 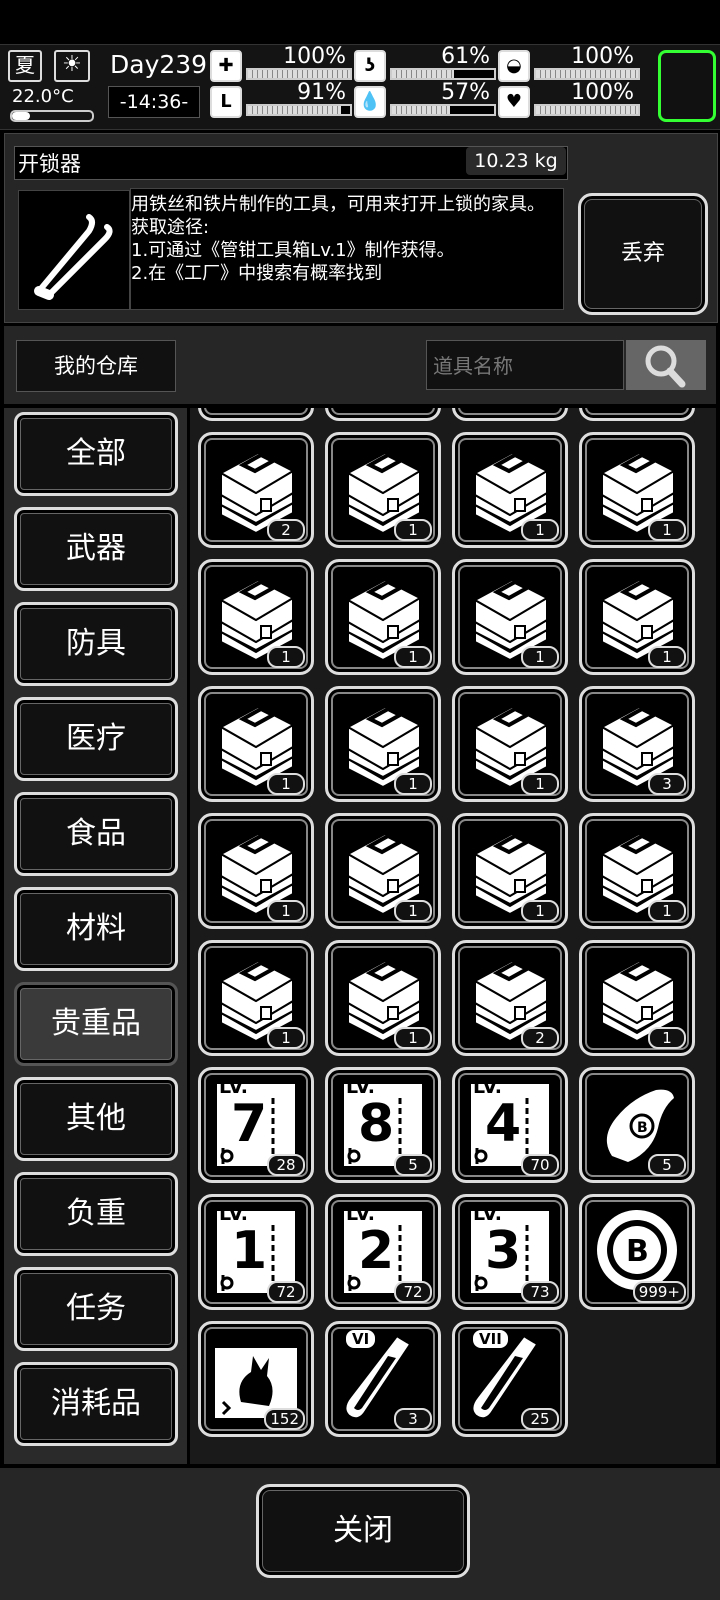 What do you see at coordinates (363, 1531) in the screenshot?
I see `close-button: 关闭` at bounding box center [363, 1531].